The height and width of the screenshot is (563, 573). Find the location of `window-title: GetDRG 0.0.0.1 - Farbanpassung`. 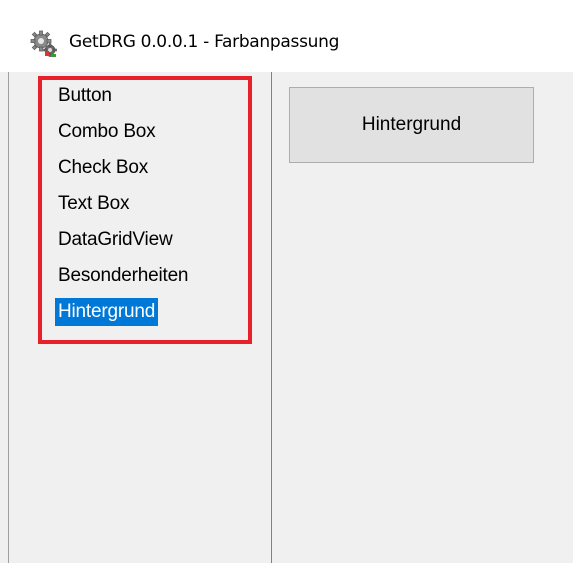

window-title: GetDRG 0.0.0.1 - Farbanpassung is located at coordinates (204, 42).